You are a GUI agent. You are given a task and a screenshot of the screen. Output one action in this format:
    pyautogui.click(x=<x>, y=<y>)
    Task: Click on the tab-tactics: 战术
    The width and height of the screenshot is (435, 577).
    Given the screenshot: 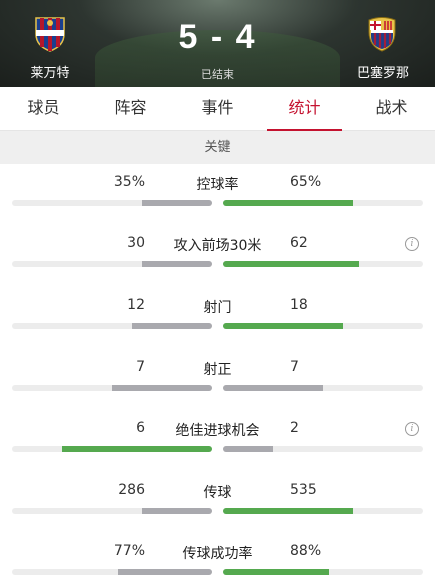 What is the action you would take?
    pyautogui.click(x=391, y=108)
    